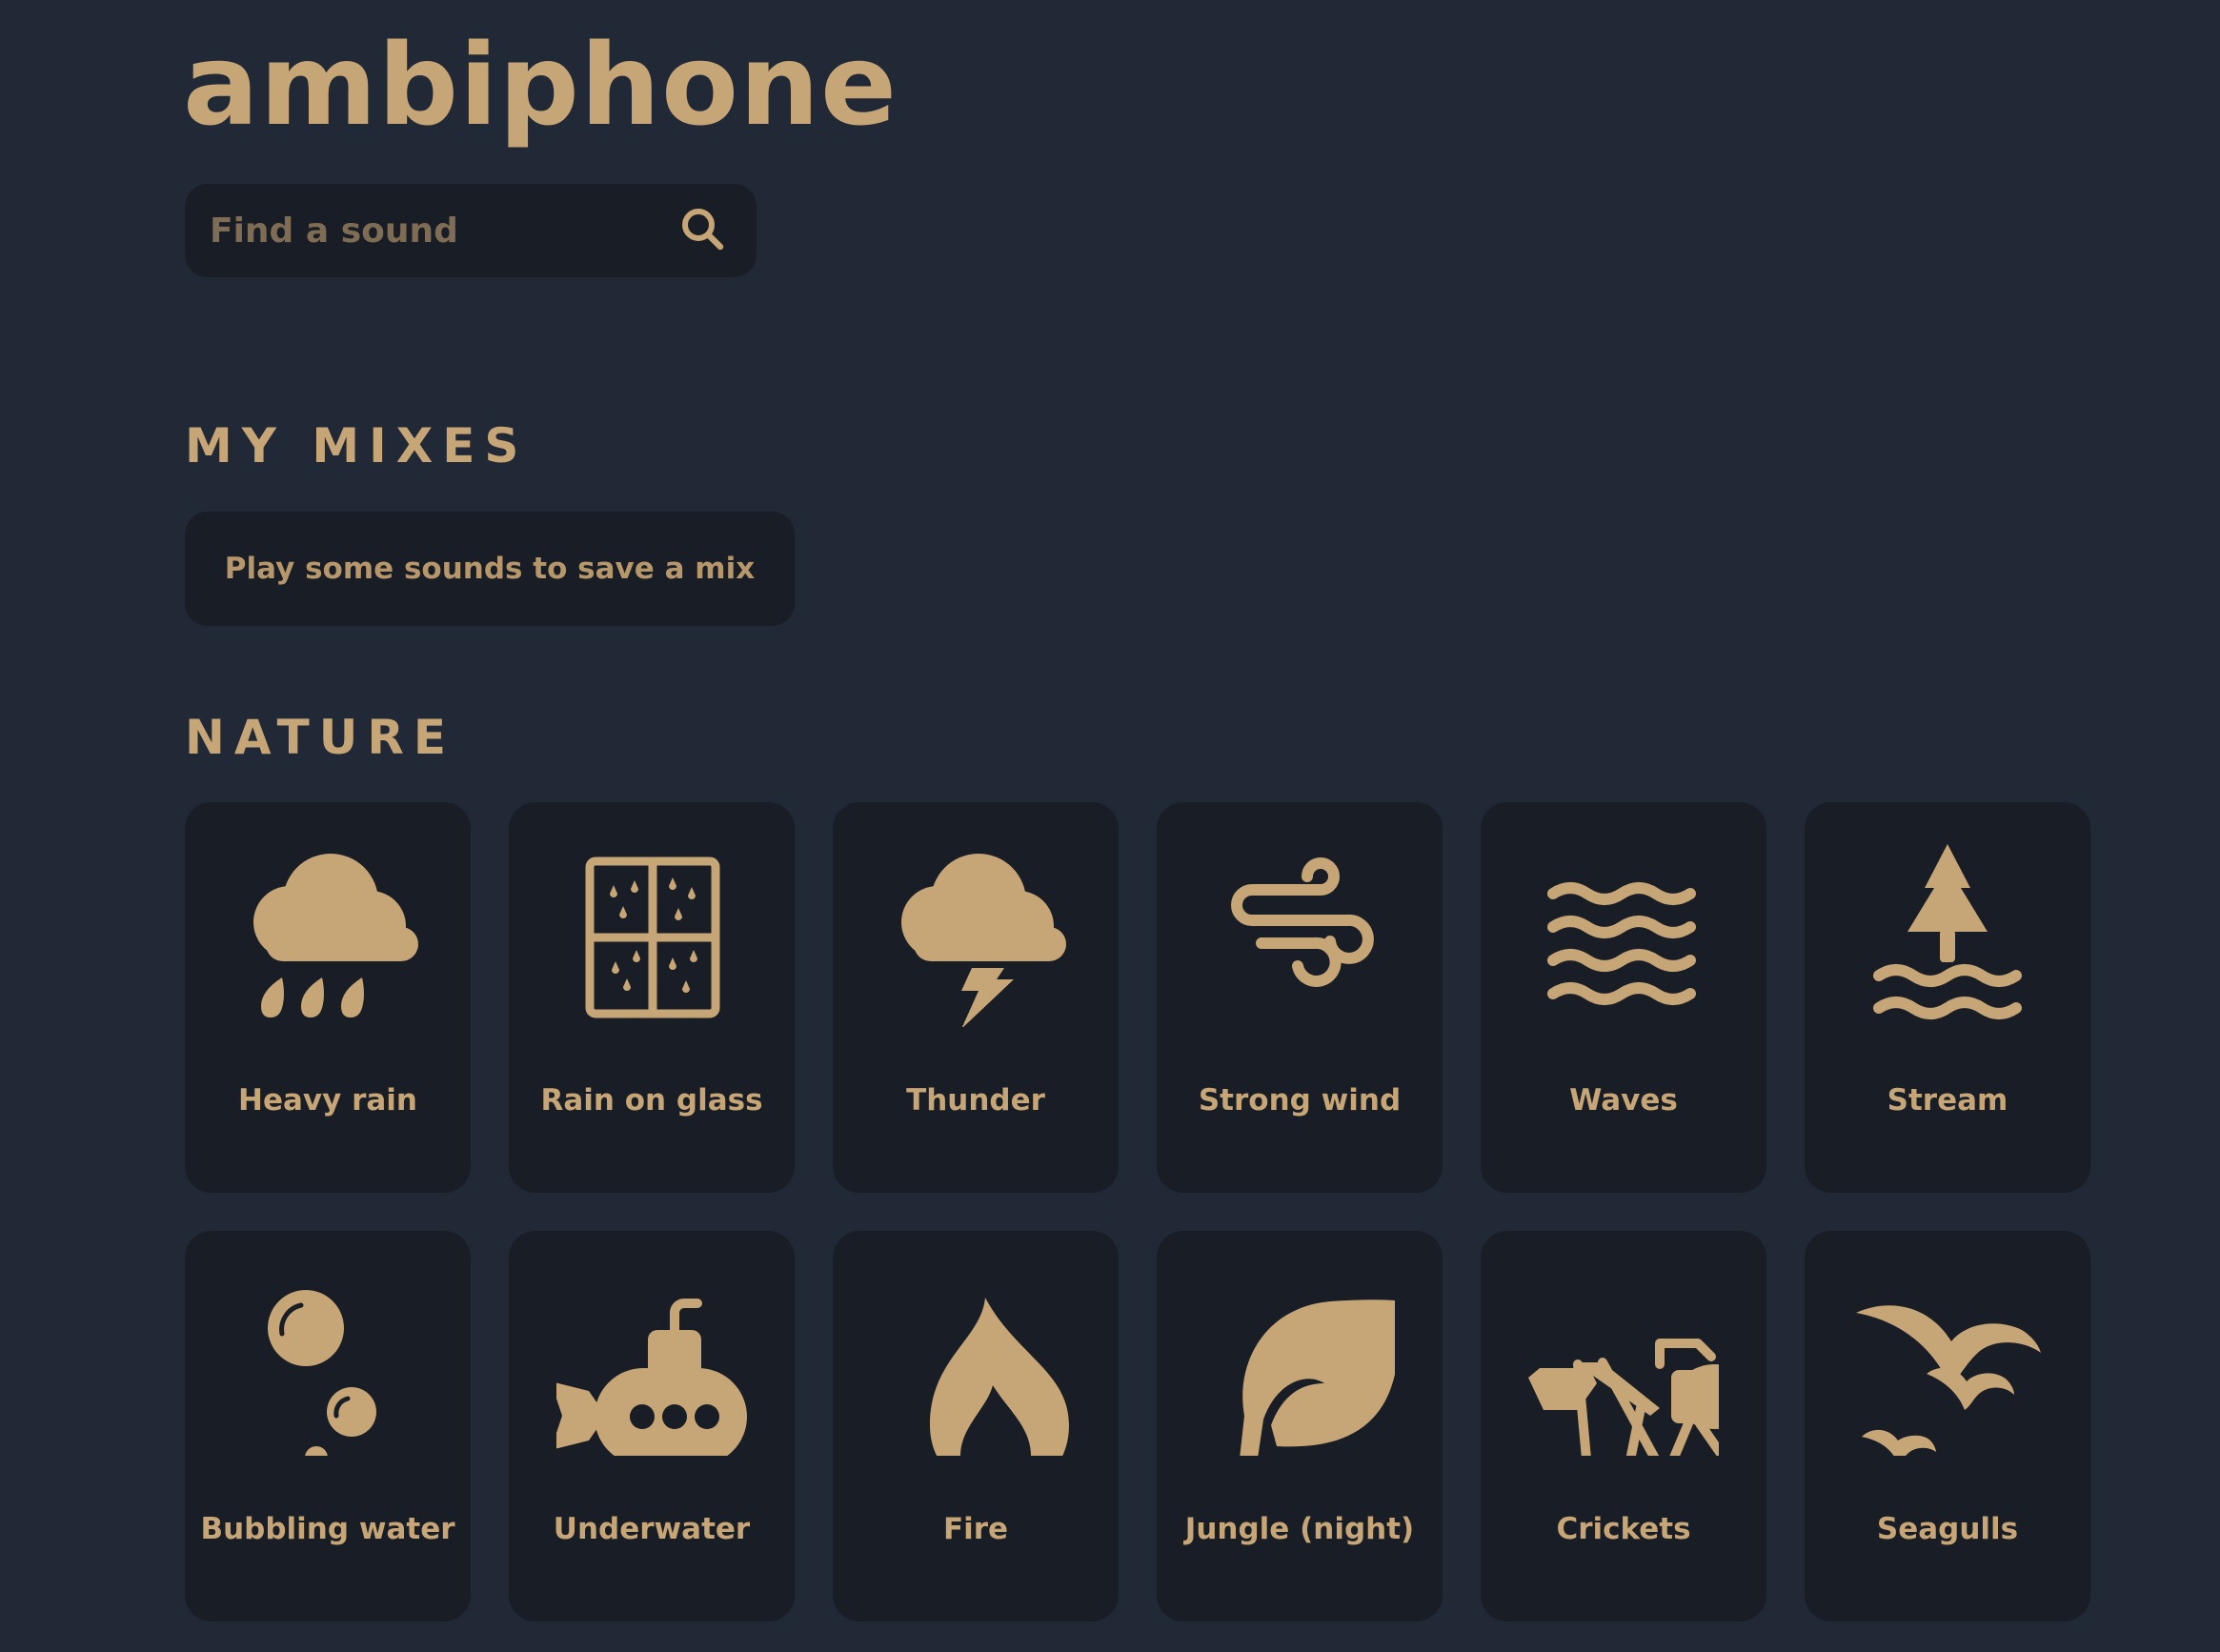 Image resolution: width=2220 pixels, height=1652 pixels. I want to click on cricket-icon, so click(1623, 1360).